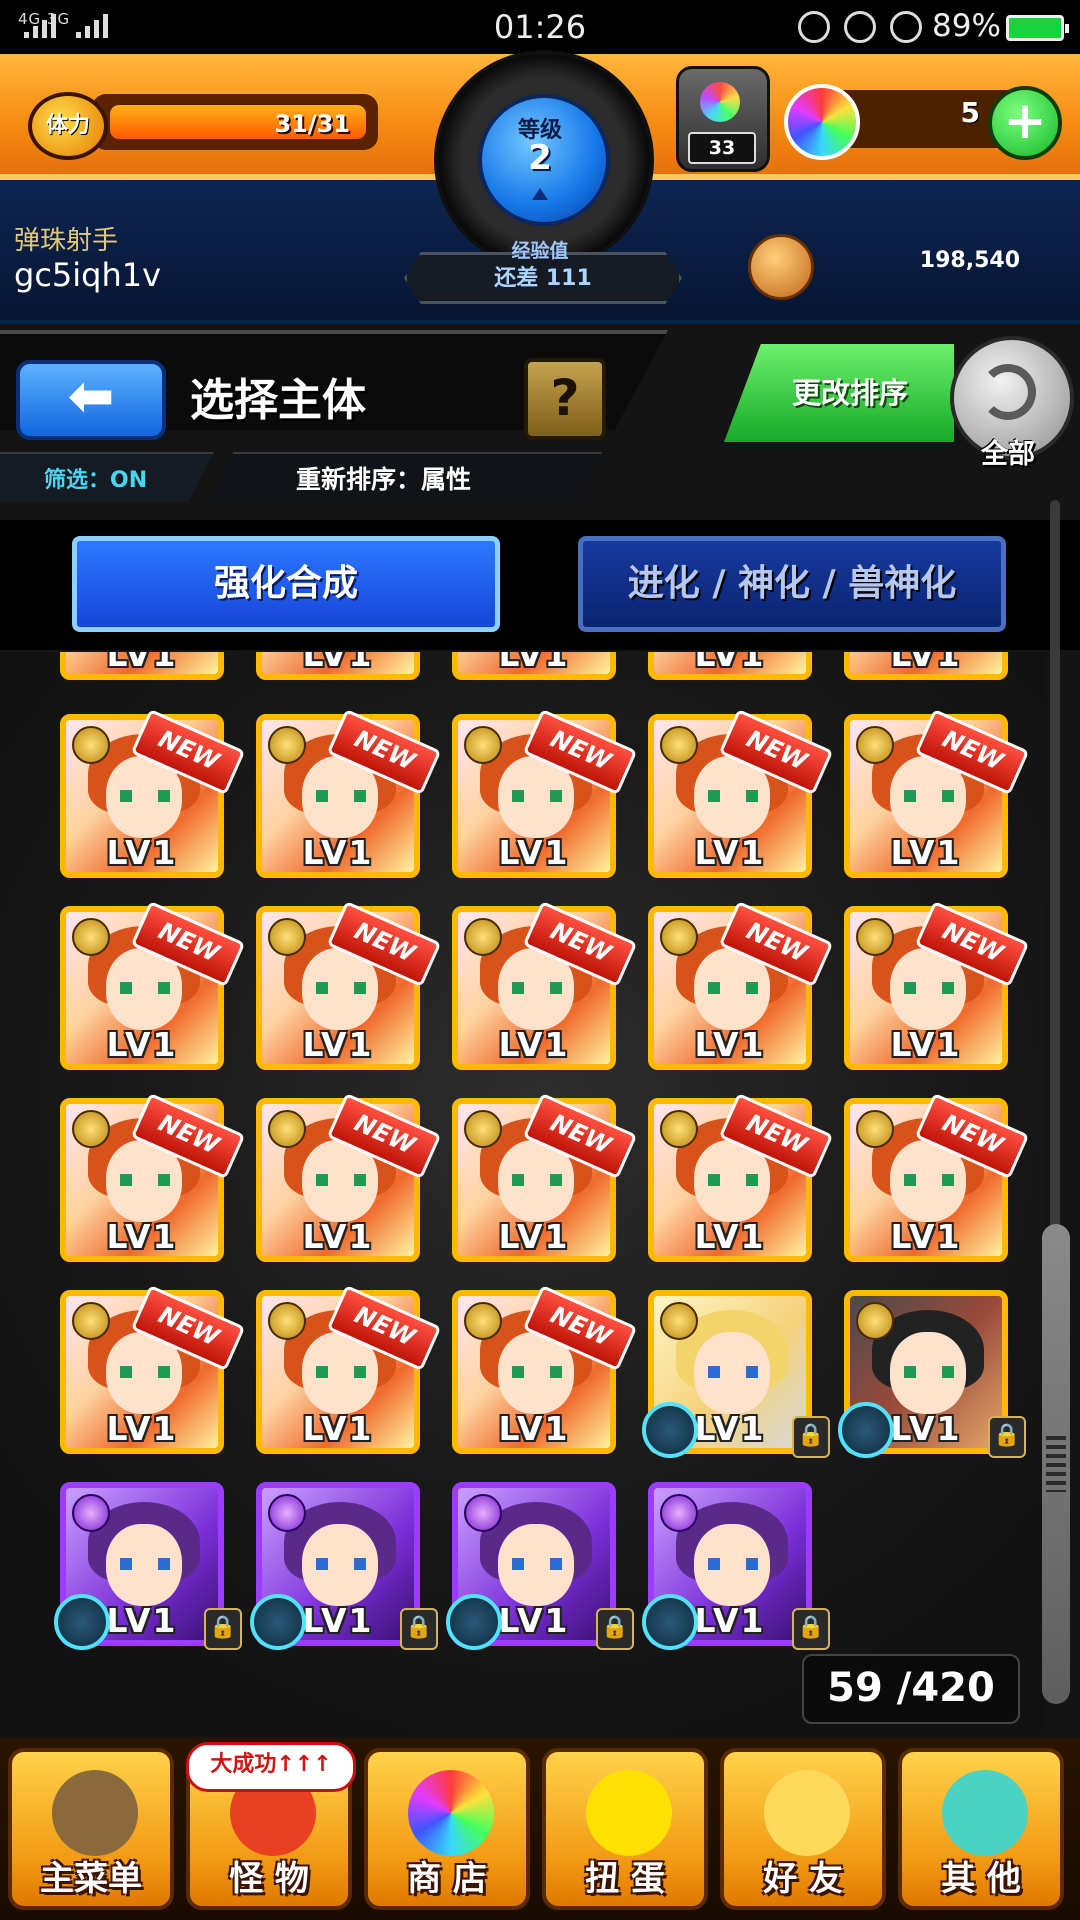  I want to click on other-icon, so click(985, 1813).